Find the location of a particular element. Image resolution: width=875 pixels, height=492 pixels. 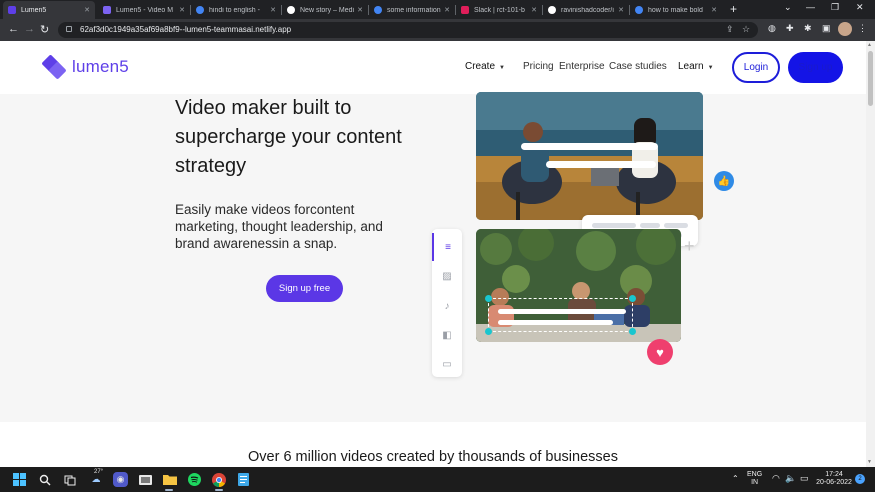

chevron-down-icon: ▼ is located at coordinates (710, 68).